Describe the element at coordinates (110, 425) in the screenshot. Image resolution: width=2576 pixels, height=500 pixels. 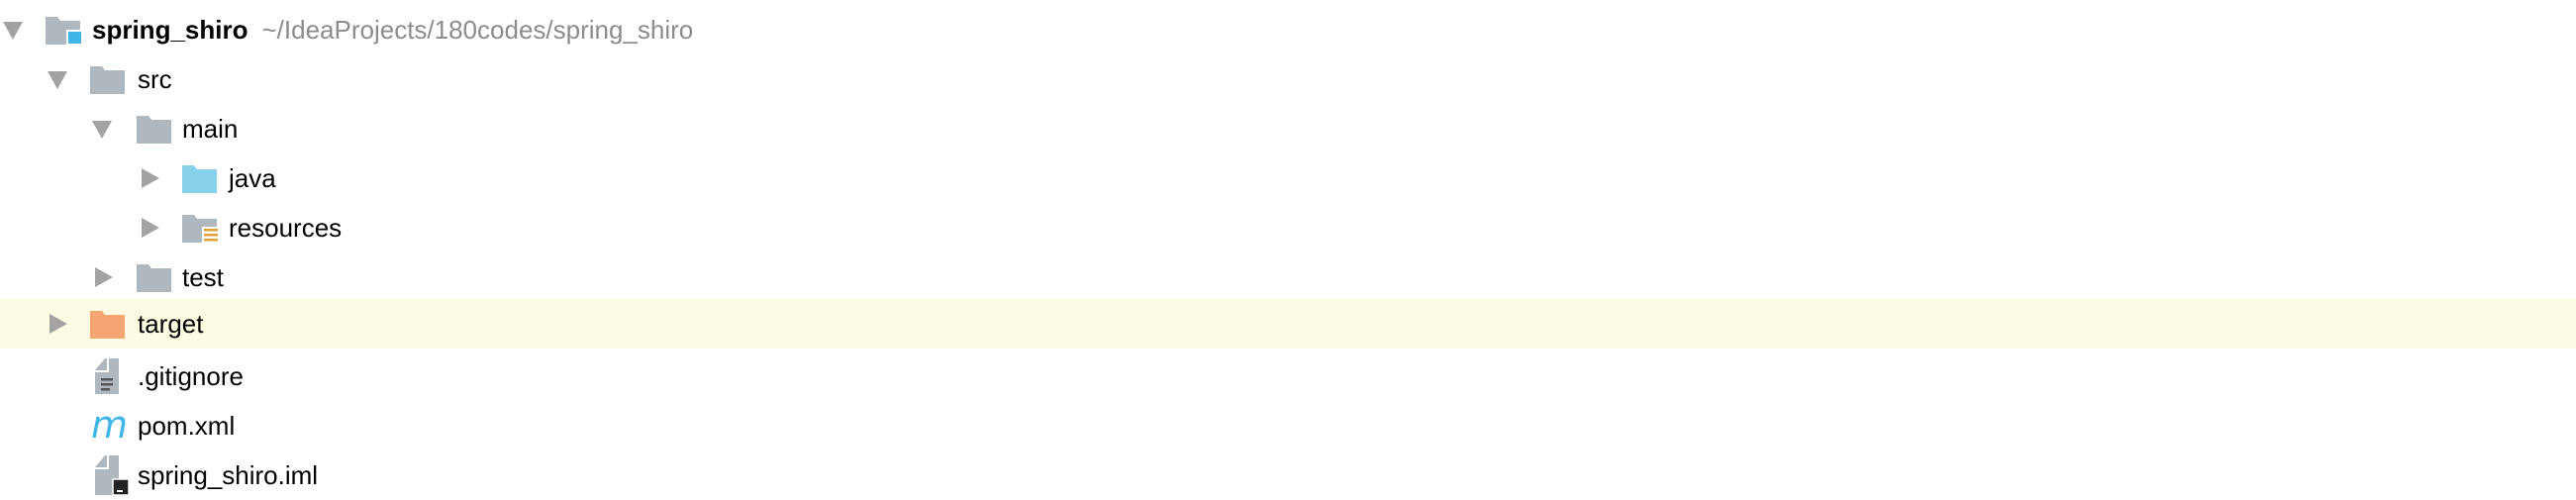
I see `maven-icon: m` at that location.